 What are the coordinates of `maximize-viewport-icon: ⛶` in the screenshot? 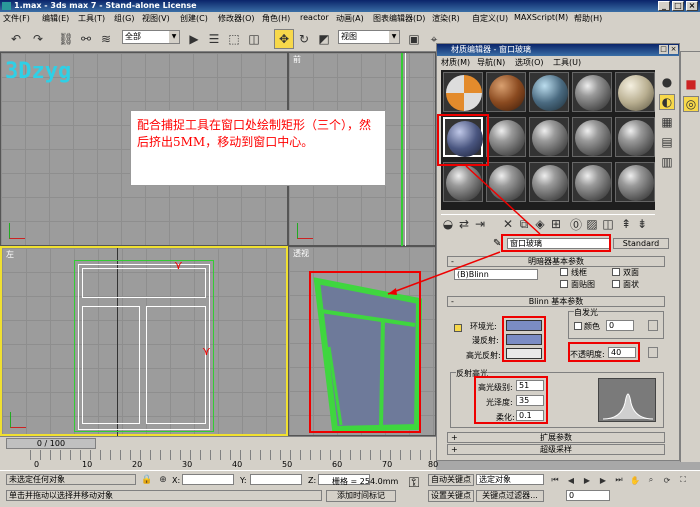 It's located at (683, 480).